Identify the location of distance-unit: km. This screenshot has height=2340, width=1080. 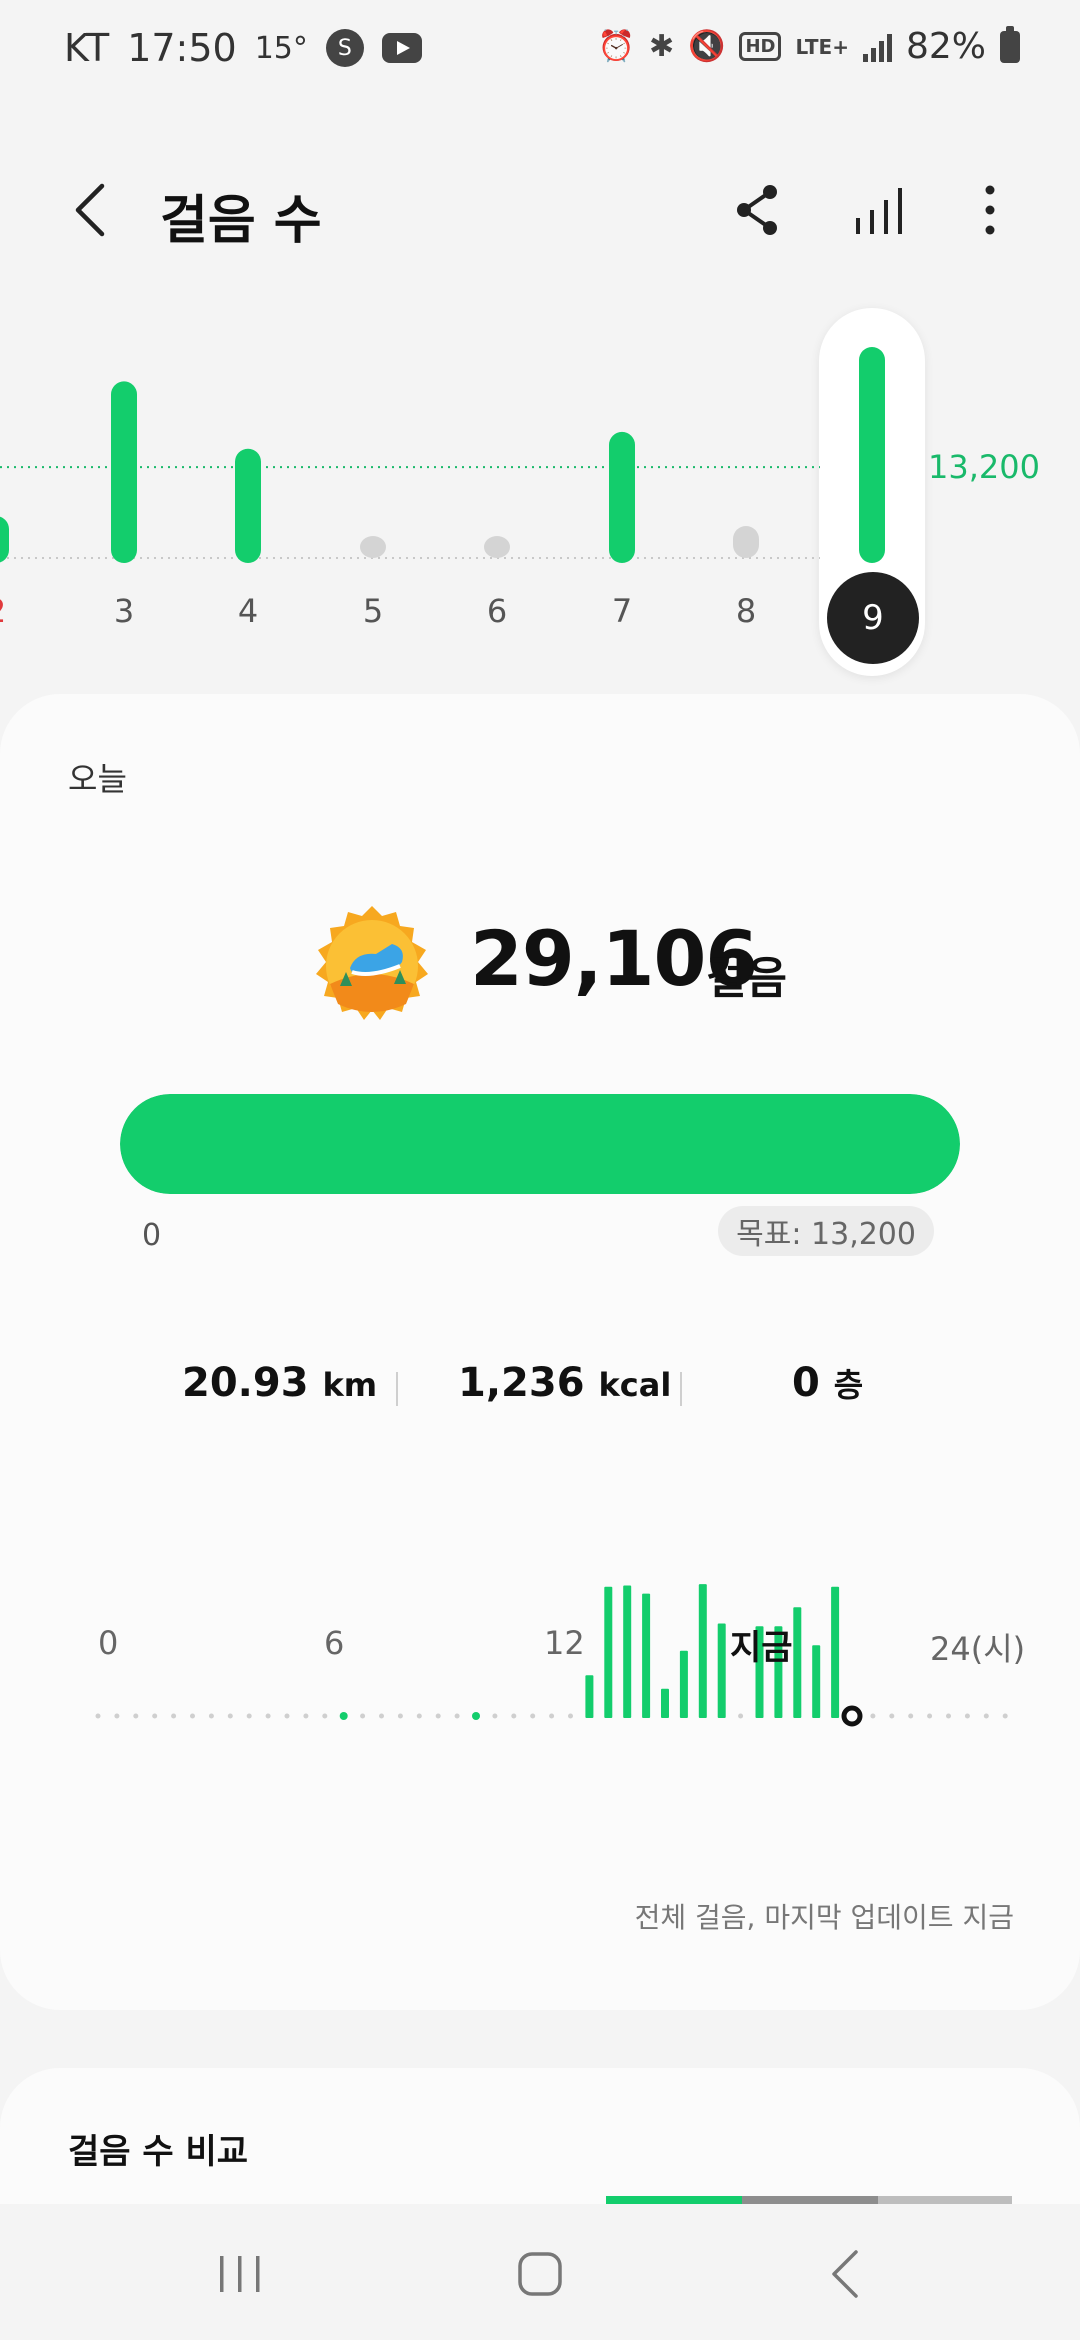
(350, 1385).